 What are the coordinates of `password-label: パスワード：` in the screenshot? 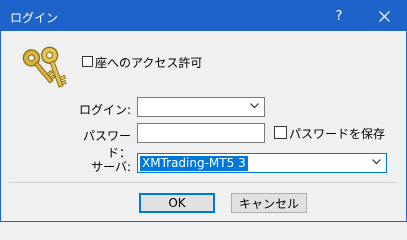 It's located at (106, 144).